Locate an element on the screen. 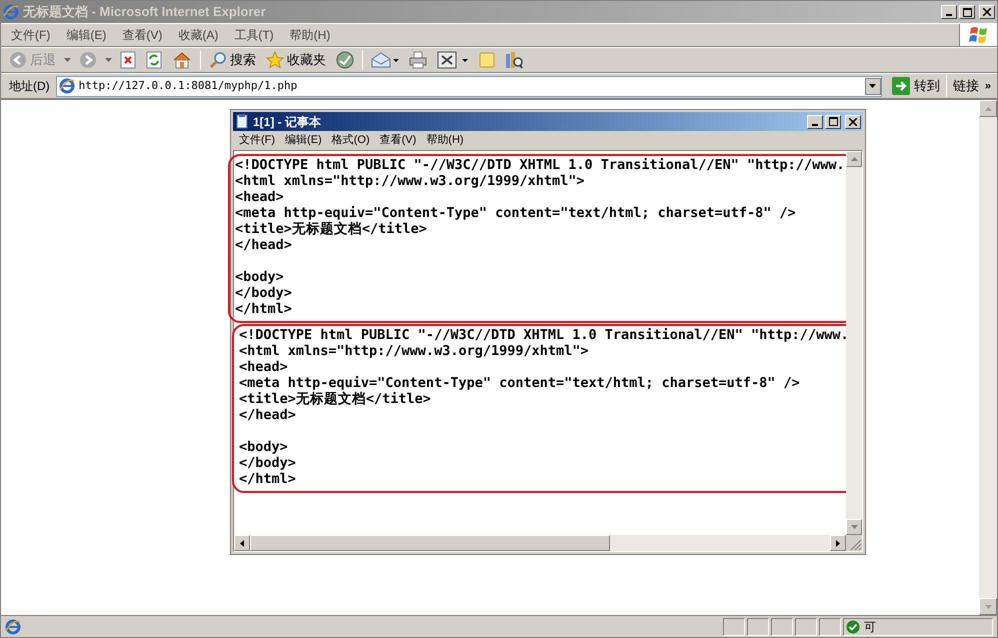 Image resolution: width=998 pixels, height=638 pixels. dropdown-button is located at coordinates (872, 86).